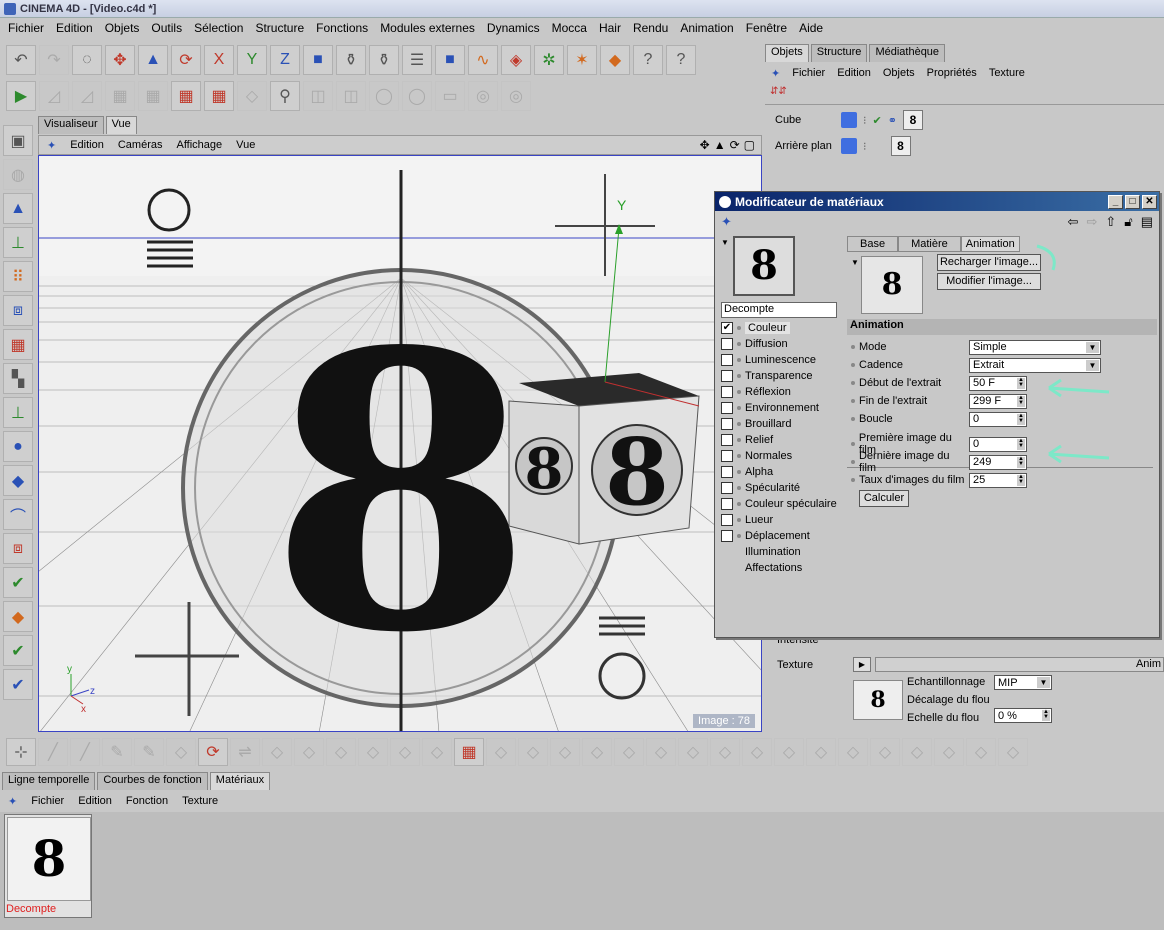  Describe the element at coordinates (749, 145) in the screenshot. I see `maximize-view-icon: ▢` at that location.